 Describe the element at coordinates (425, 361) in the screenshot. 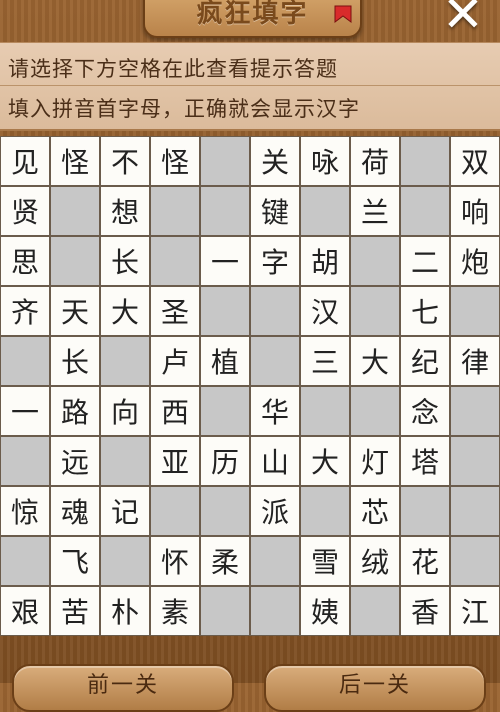

I see `grid-cell-letter: 纪` at that location.